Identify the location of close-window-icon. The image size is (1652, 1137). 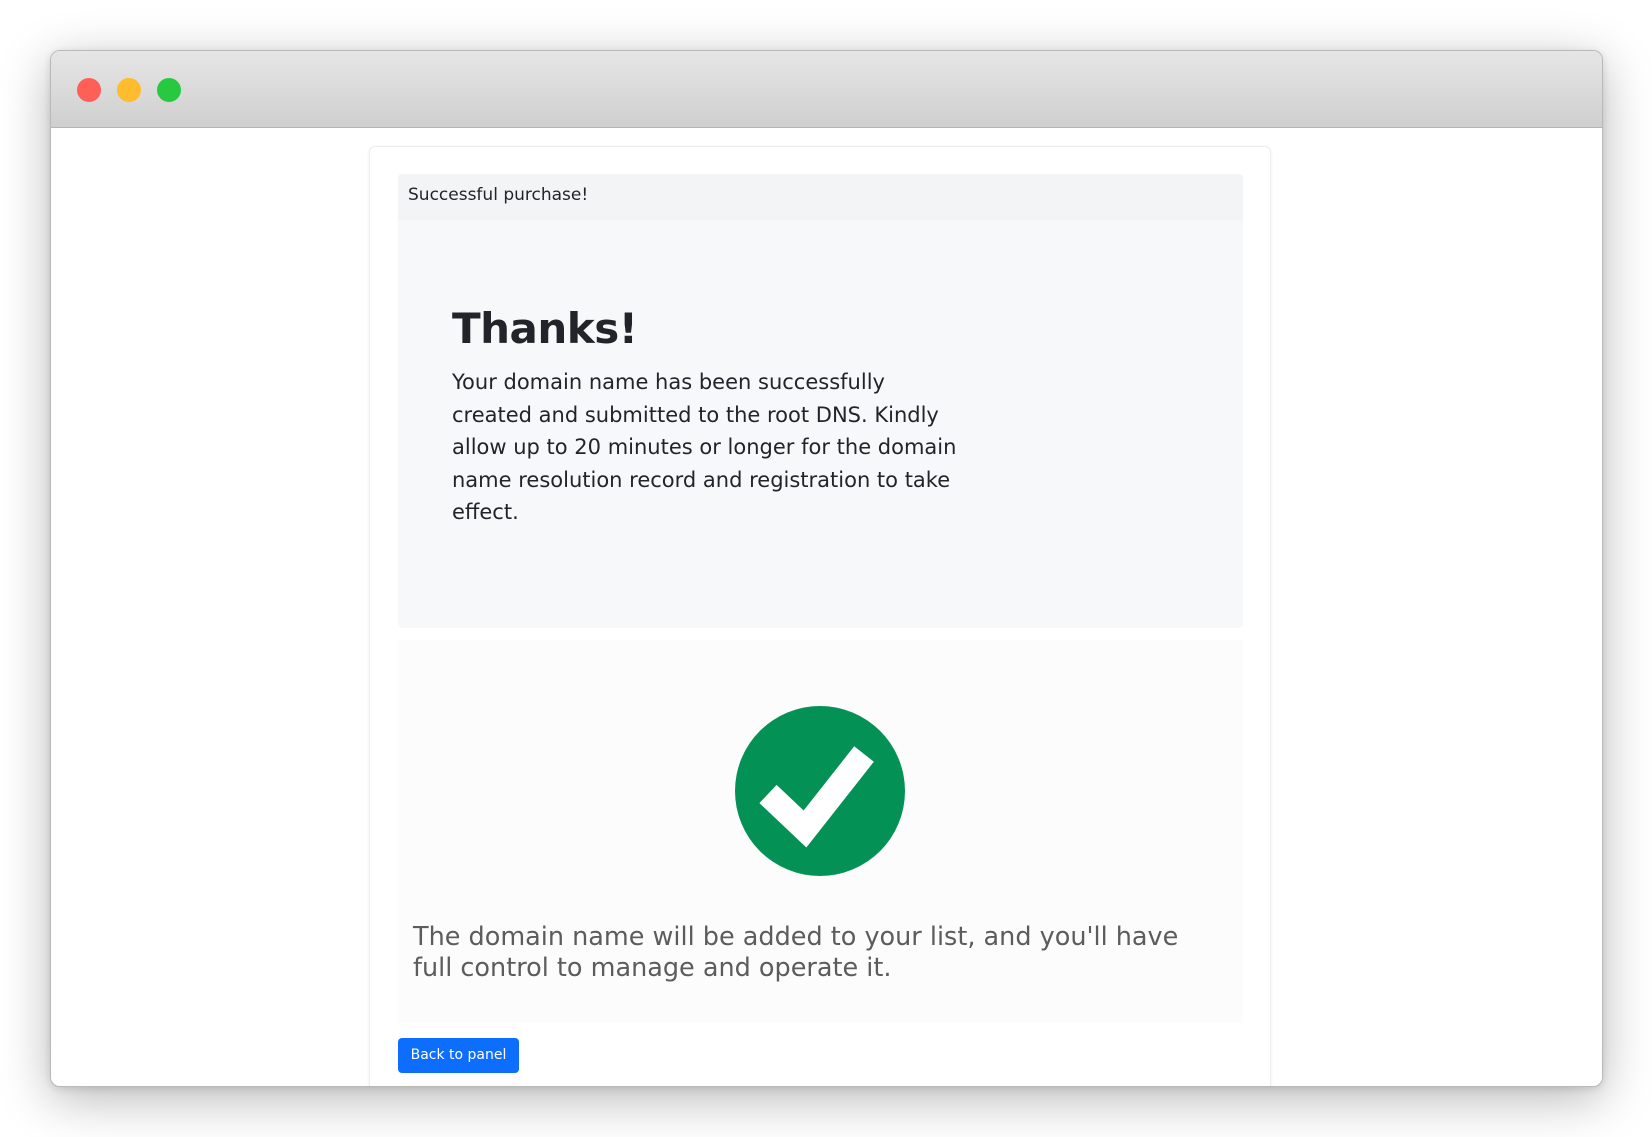
(89, 90).